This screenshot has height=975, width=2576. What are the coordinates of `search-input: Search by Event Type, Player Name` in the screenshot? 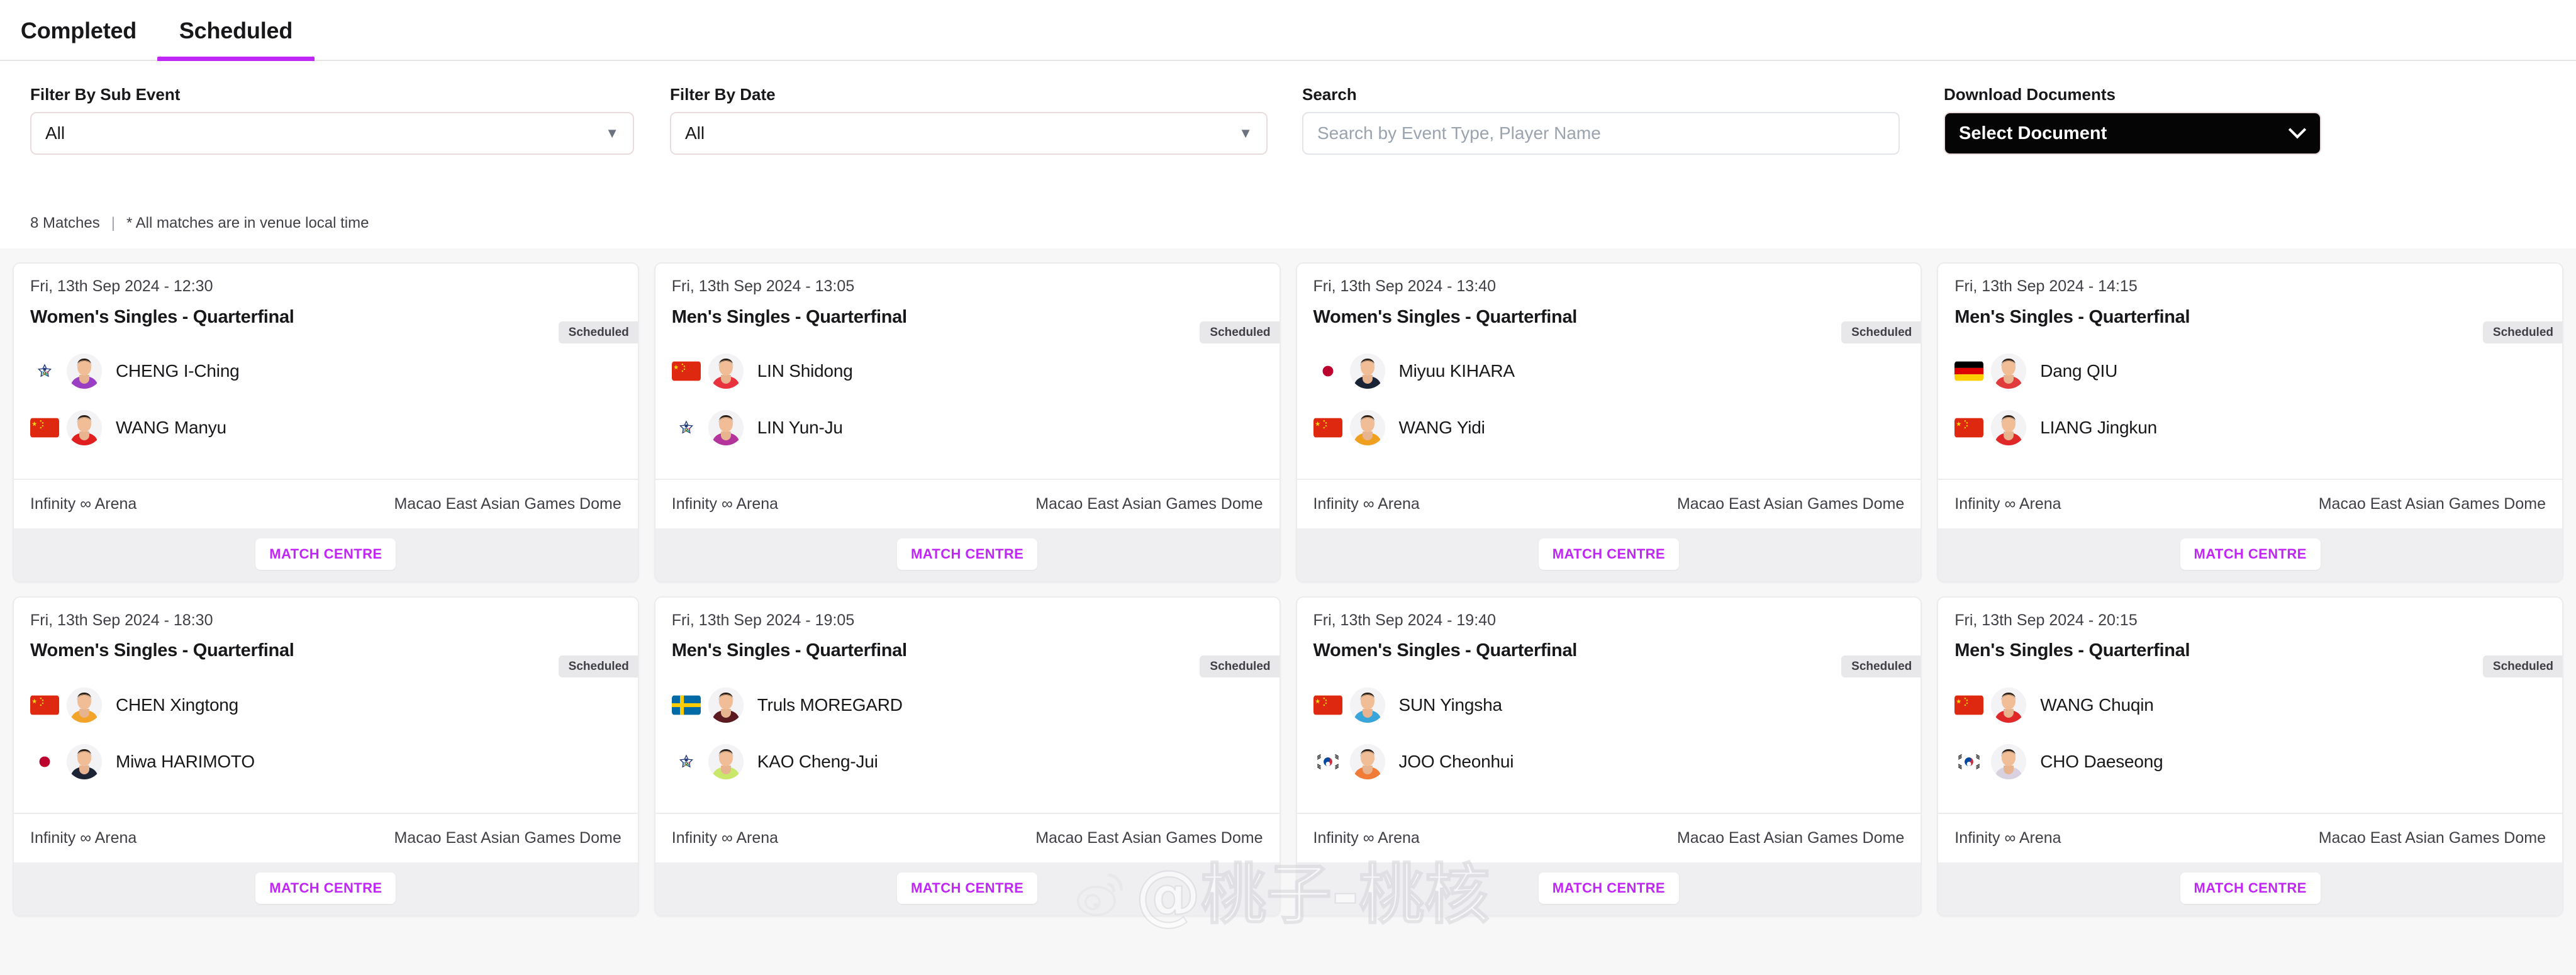 It's located at (1601, 133).